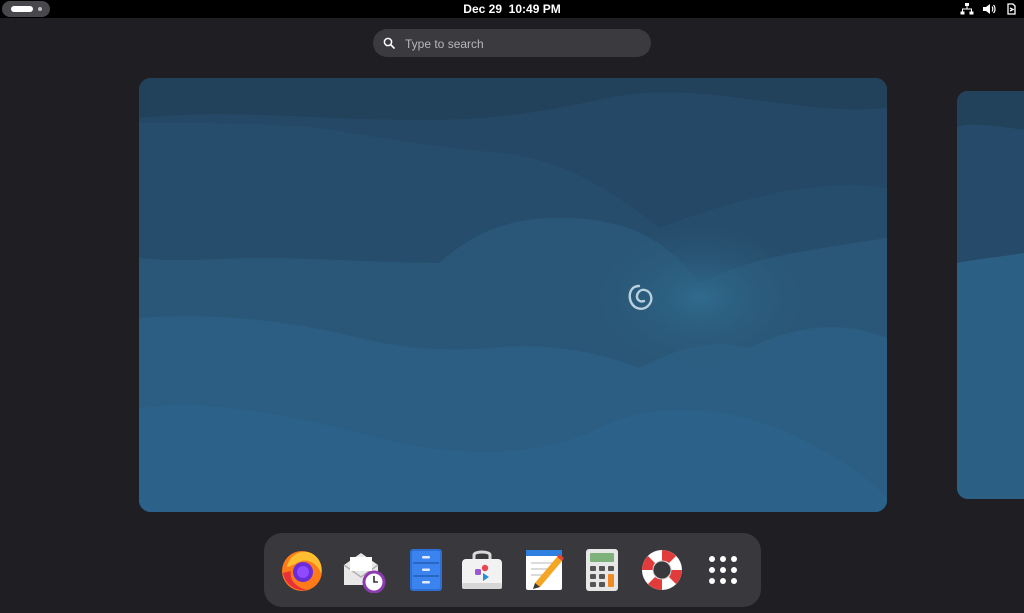 Image resolution: width=1024 pixels, height=613 pixels. I want to click on clock: Dec 29 10:49 PM, so click(512, 9).